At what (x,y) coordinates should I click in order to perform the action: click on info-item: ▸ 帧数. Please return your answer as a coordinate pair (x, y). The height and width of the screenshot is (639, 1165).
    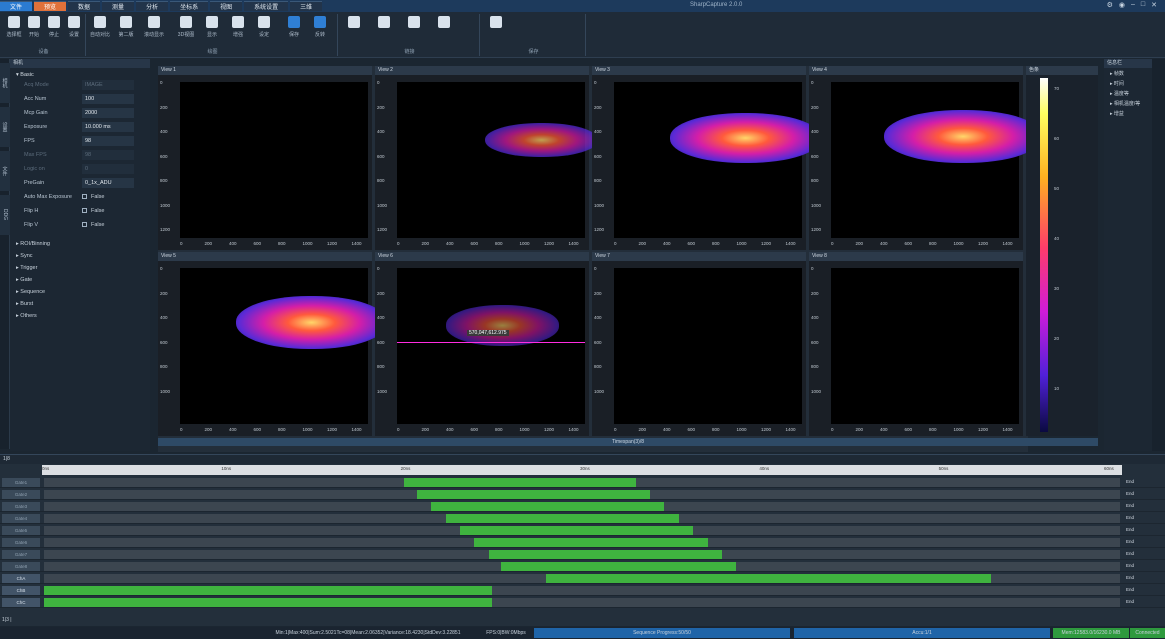
    Looking at the image, I should click on (1128, 73).